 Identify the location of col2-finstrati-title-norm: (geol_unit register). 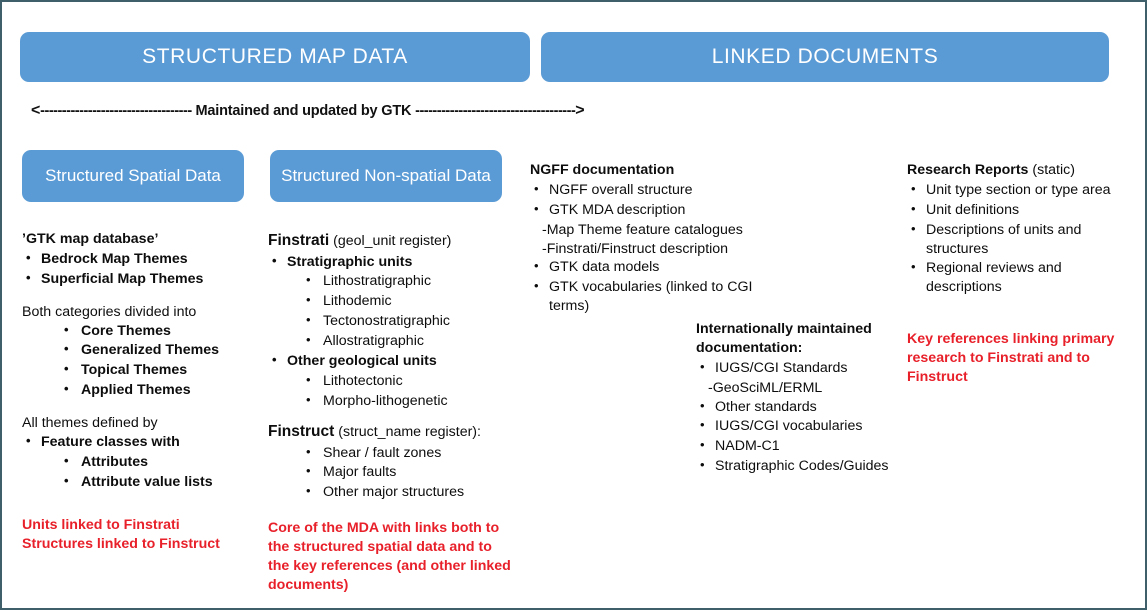
(392, 241).